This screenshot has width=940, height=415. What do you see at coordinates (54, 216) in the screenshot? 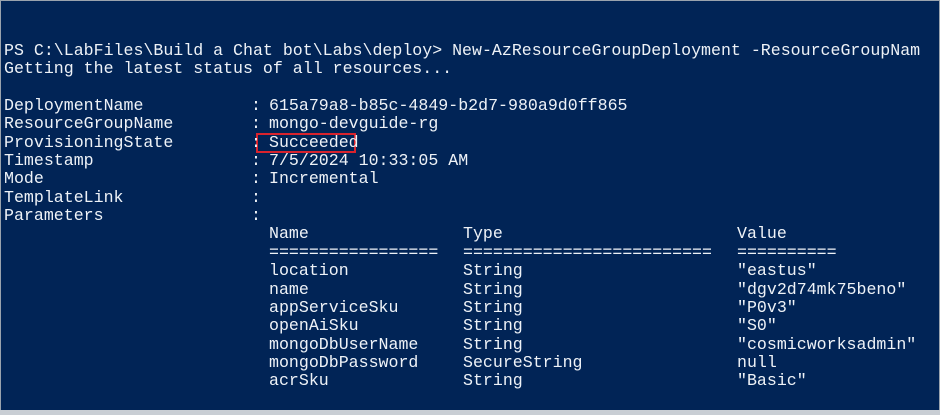
I see `property-key: Parameters` at bounding box center [54, 216].